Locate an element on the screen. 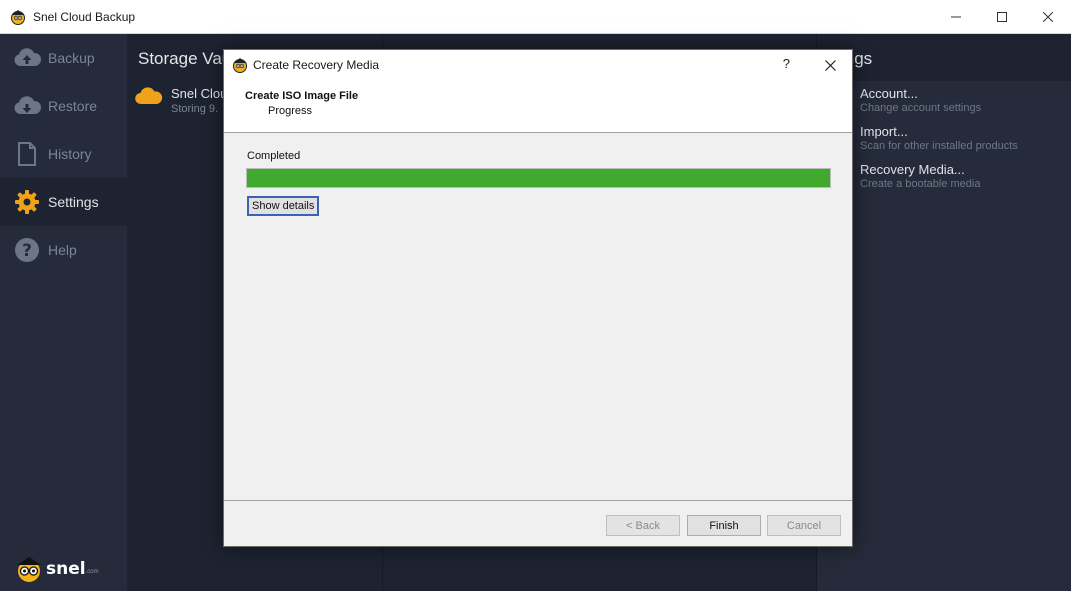  sidebar-item-settings: Settings is located at coordinates (63, 202).